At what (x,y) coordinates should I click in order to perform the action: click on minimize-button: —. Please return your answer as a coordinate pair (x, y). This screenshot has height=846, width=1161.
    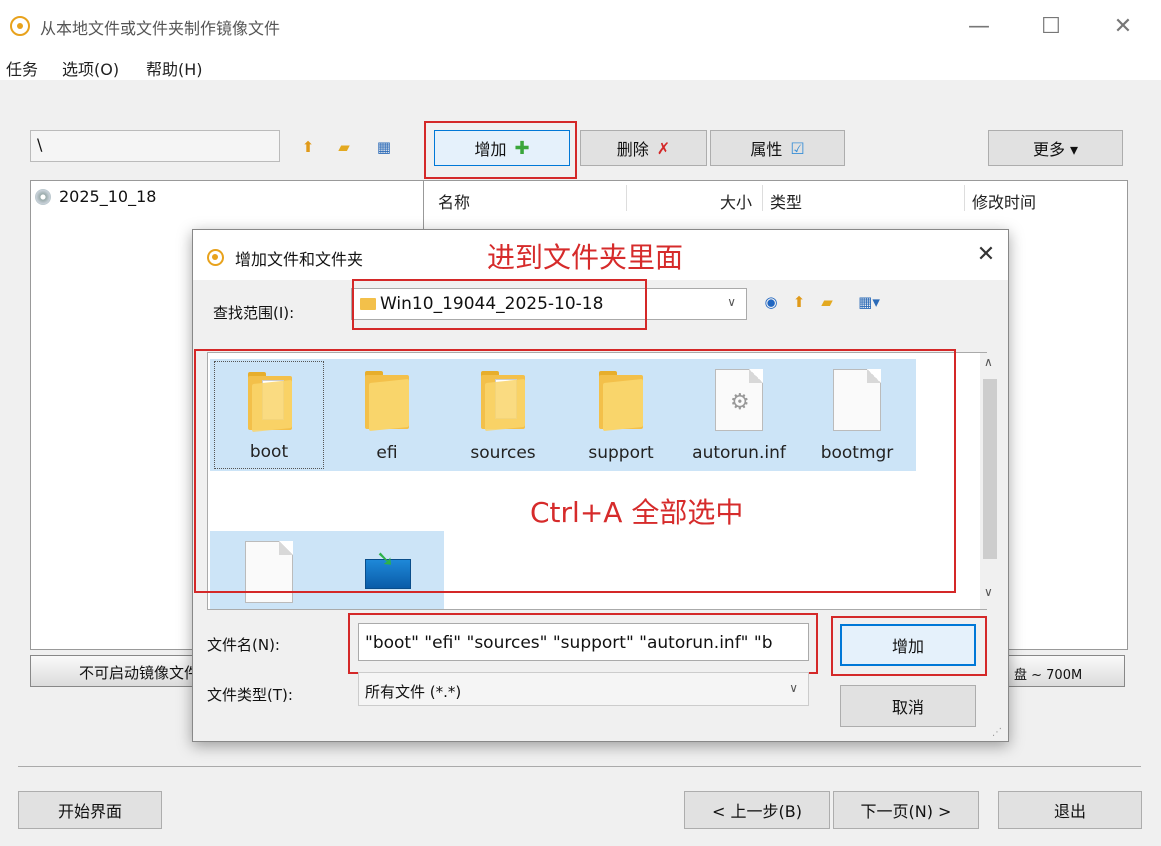
    Looking at the image, I should click on (979, 27).